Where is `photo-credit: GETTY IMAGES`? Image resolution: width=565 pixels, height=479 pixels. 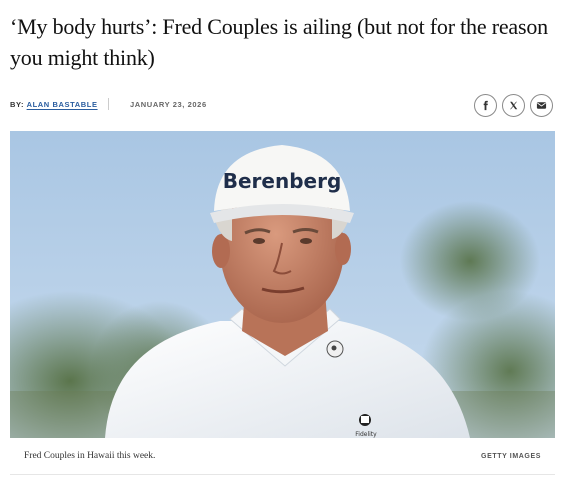
photo-credit: GETTY IMAGES is located at coordinates (511, 456).